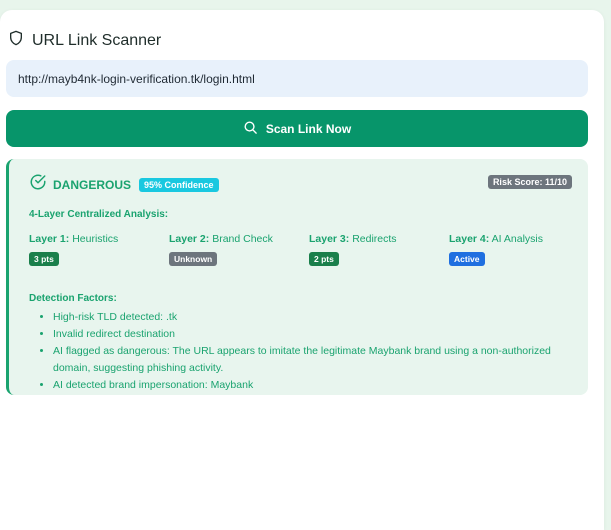 This screenshot has height=530, width=611. I want to click on layer-badge: Unknown, so click(193, 259).